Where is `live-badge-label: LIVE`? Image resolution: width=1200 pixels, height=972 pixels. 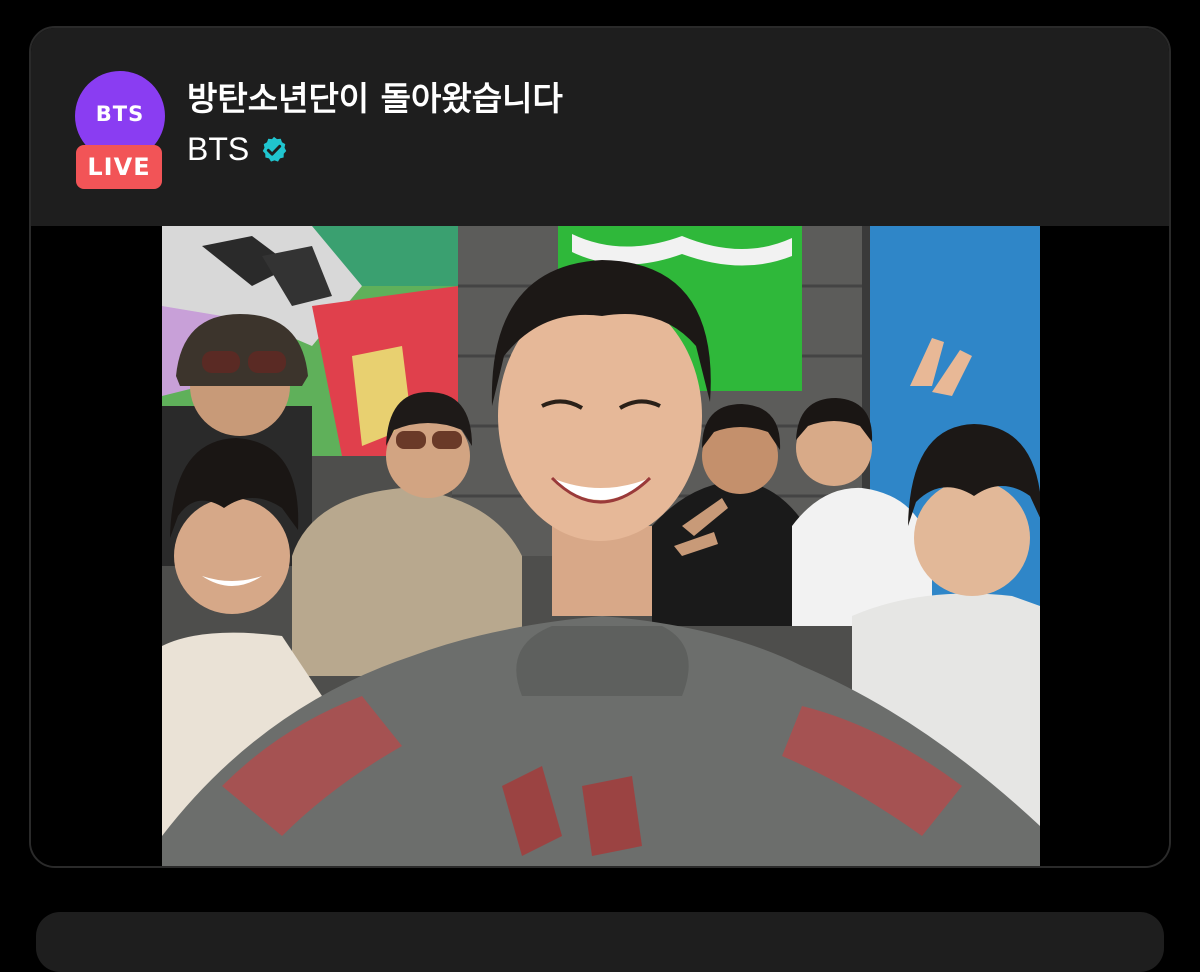
live-badge-label: LIVE is located at coordinates (119, 167).